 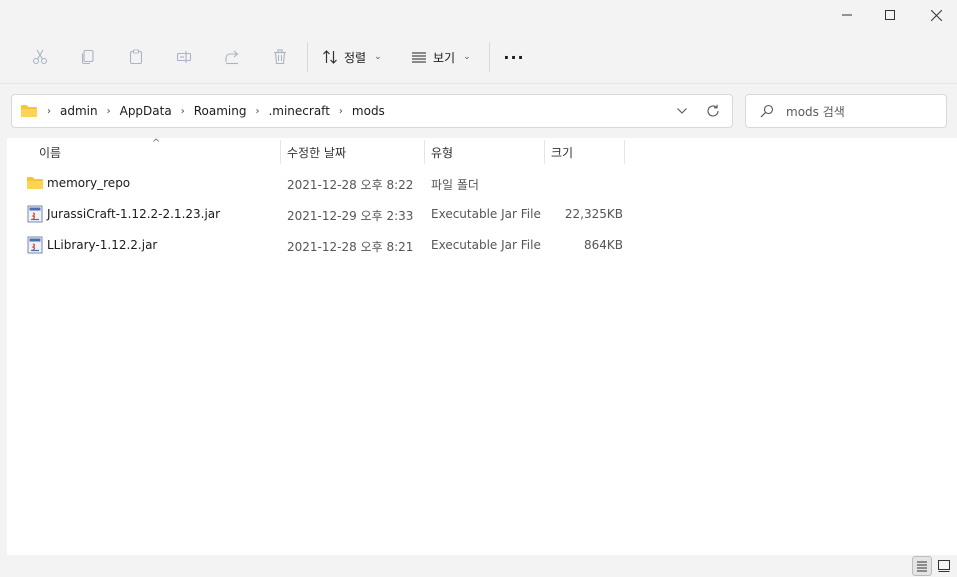 I want to click on maximize-icon, so click(x=890, y=15).